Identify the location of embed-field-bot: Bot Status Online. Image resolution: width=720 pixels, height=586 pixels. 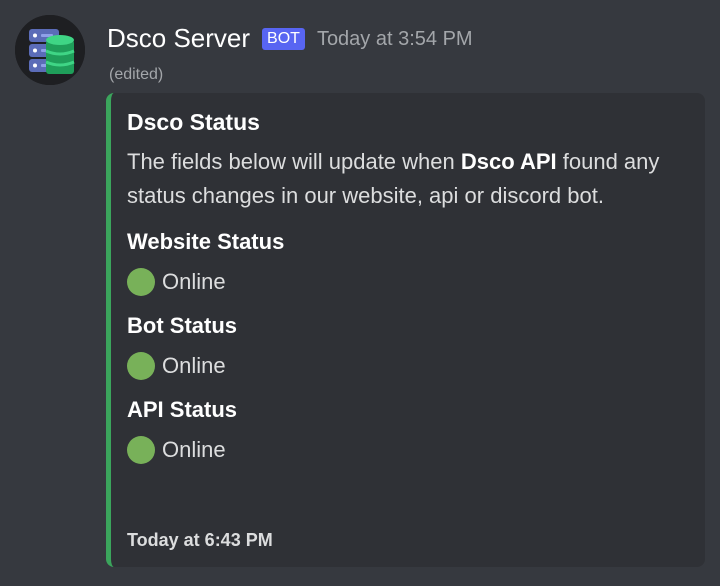
(416, 346).